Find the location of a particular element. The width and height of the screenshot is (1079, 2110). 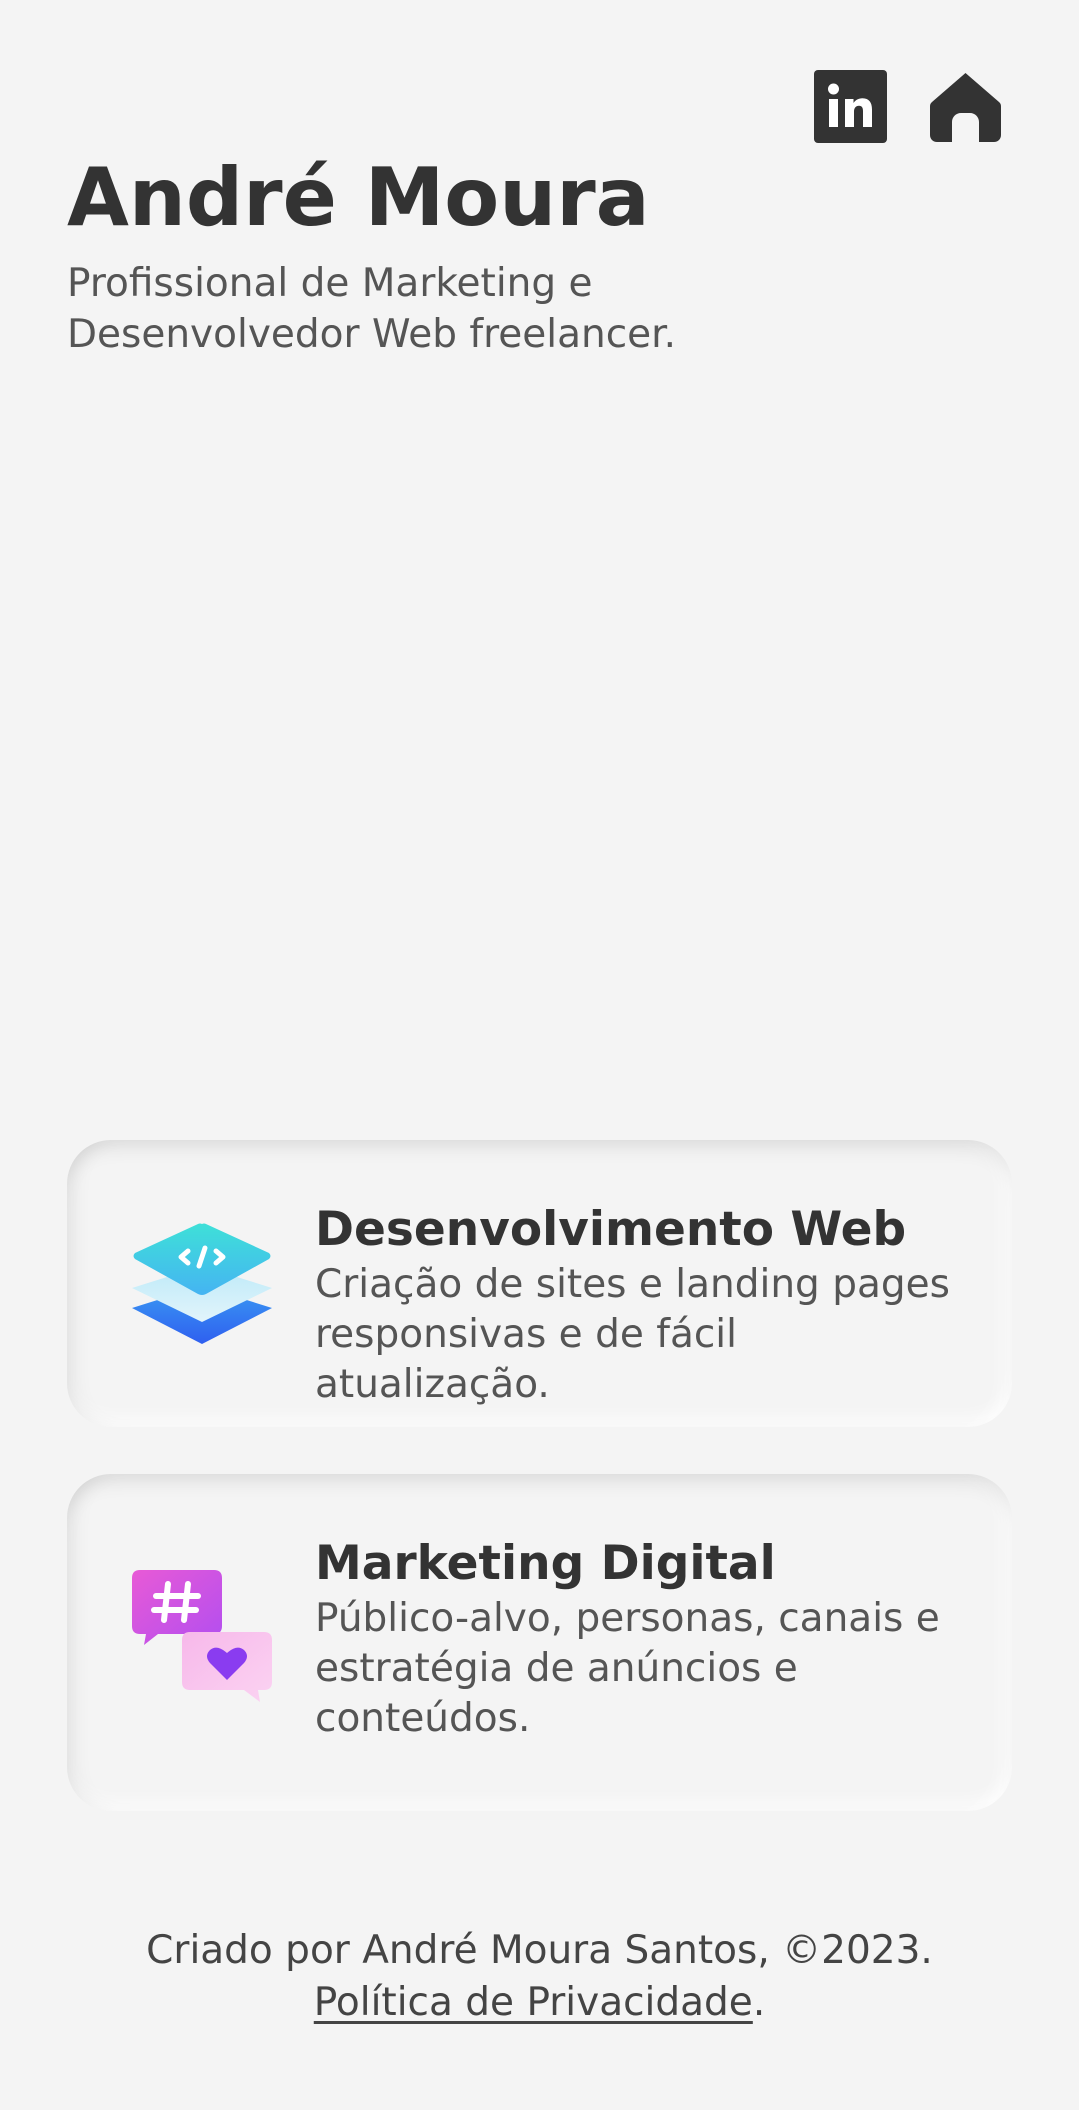

service-title: Marketing Digital is located at coordinates (545, 1563).